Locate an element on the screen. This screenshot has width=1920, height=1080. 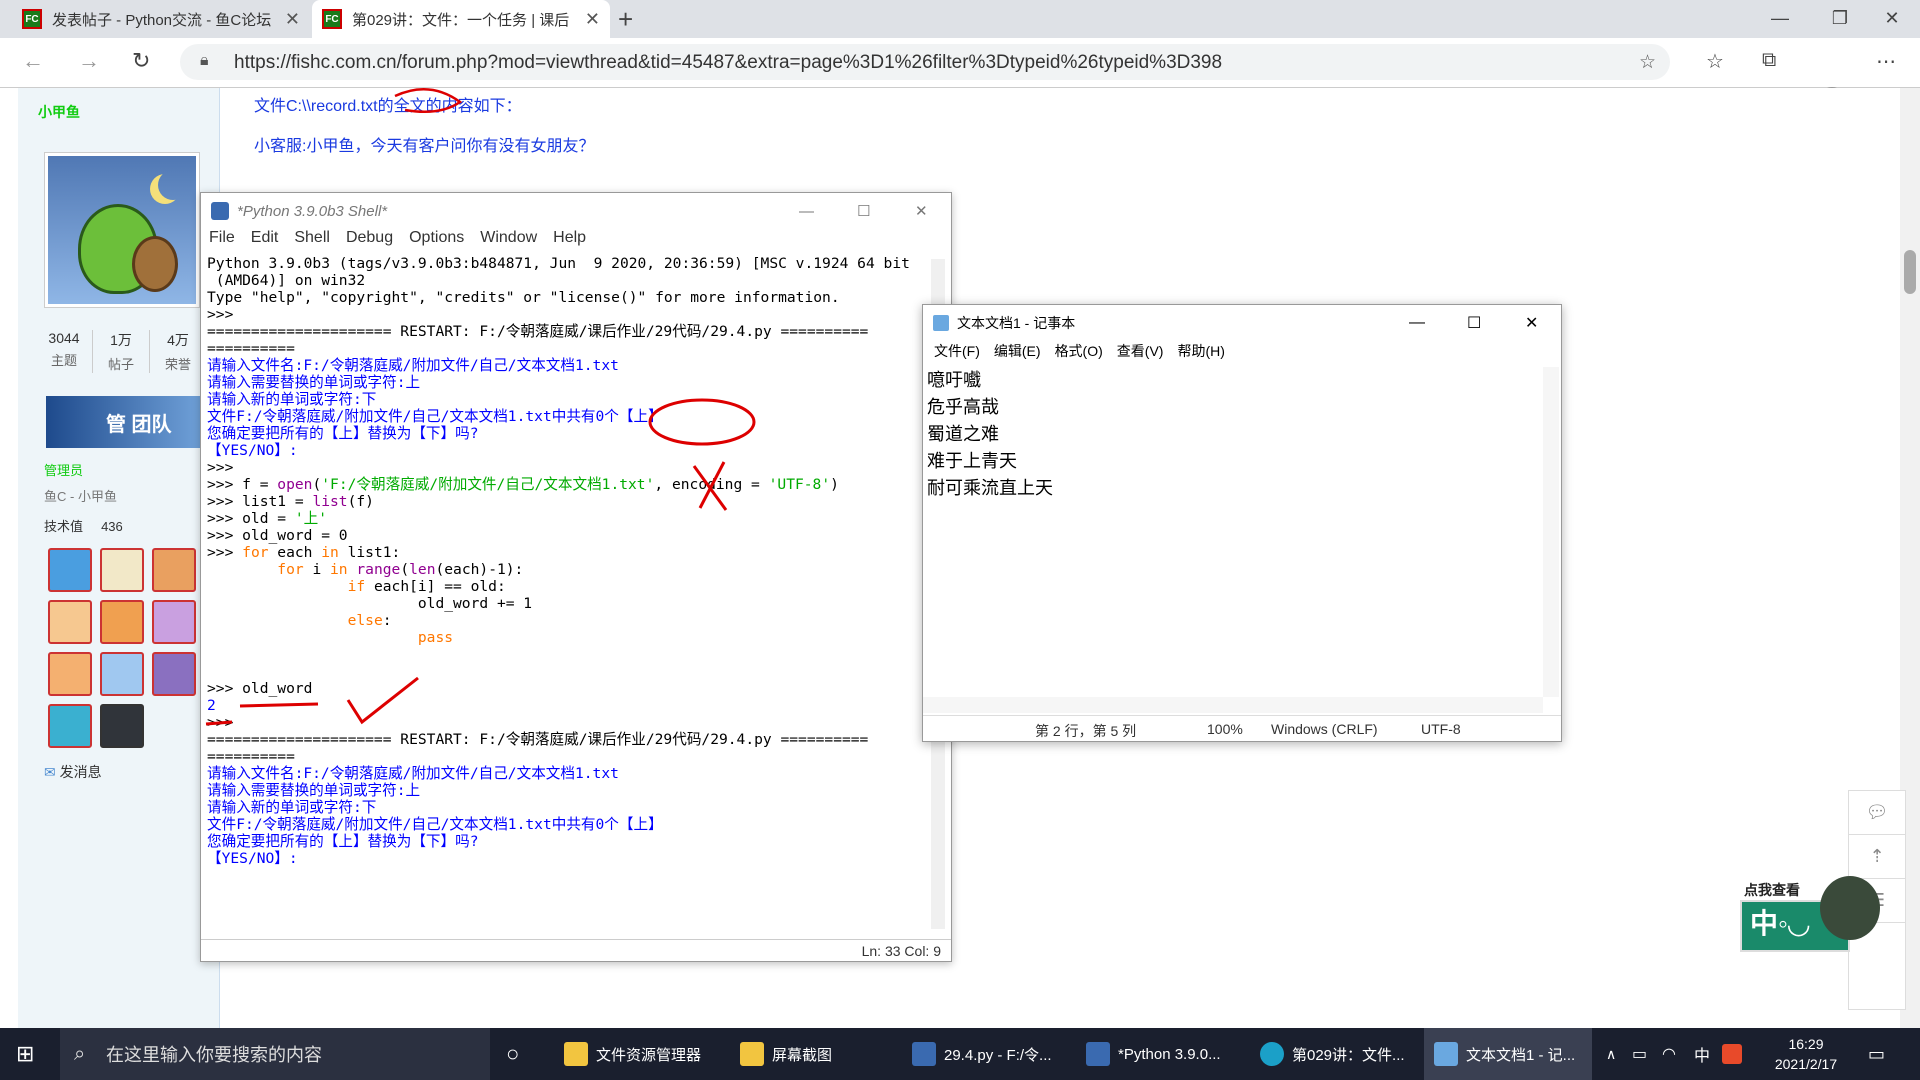
menu-file: 文件(F) is located at coordinates (957, 353).